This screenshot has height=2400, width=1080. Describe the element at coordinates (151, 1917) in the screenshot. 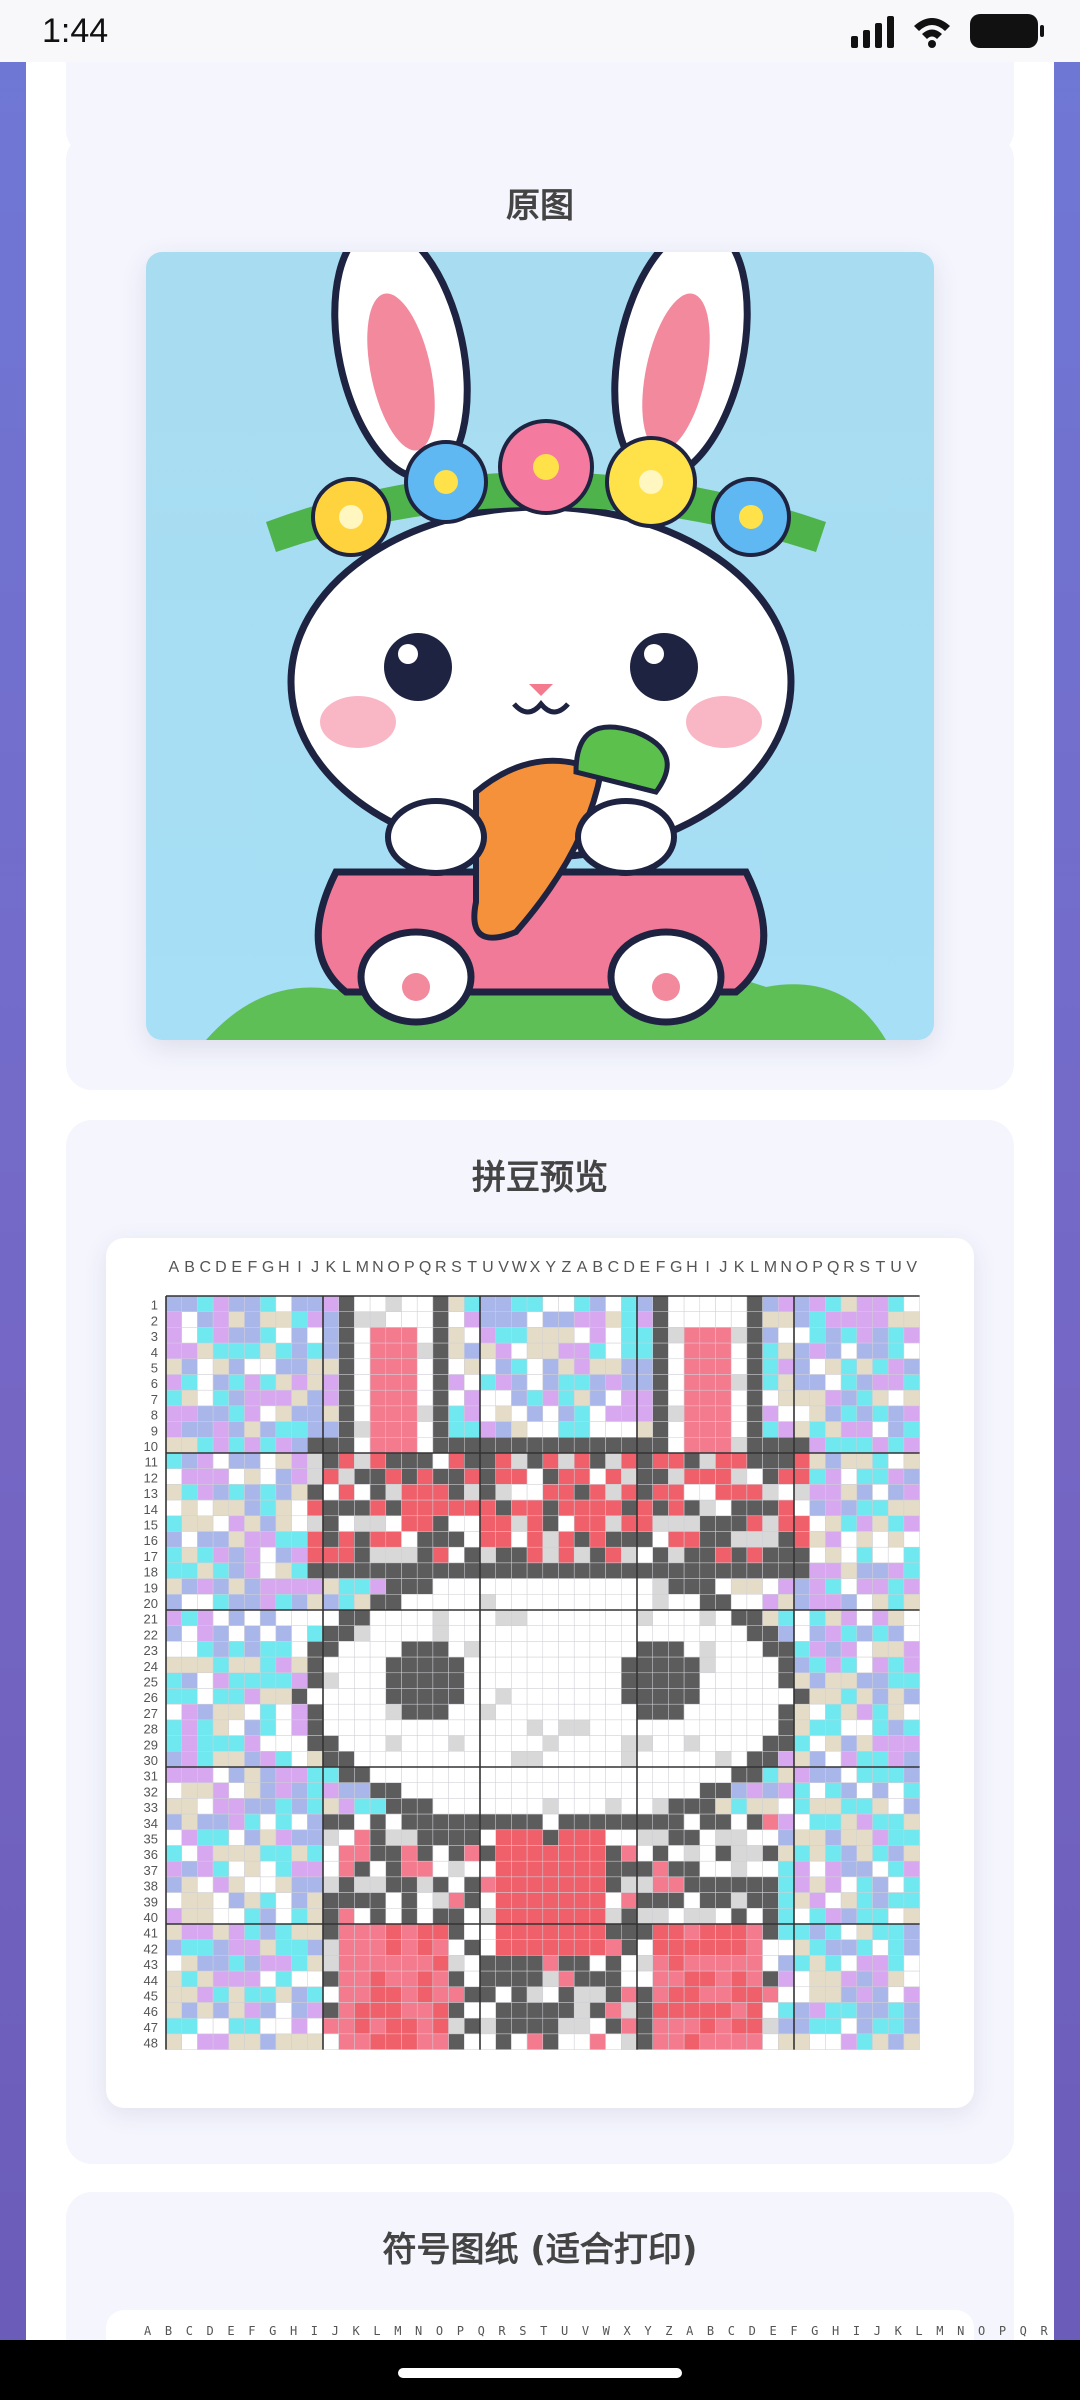

I see `row-label: 40` at that location.